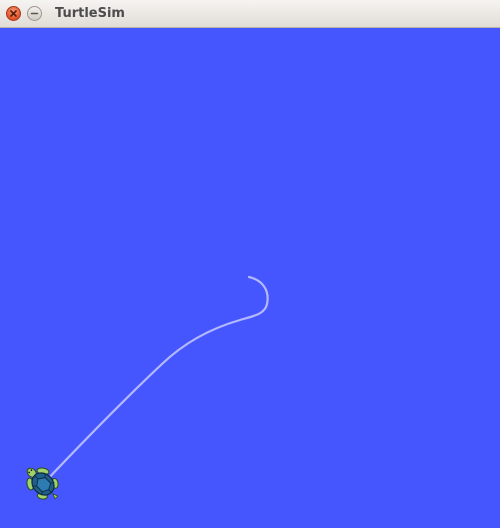 Image resolution: width=500 pixels, height=528 pixels. I want to click on window-title: TurtleSim, so click(90, 13).